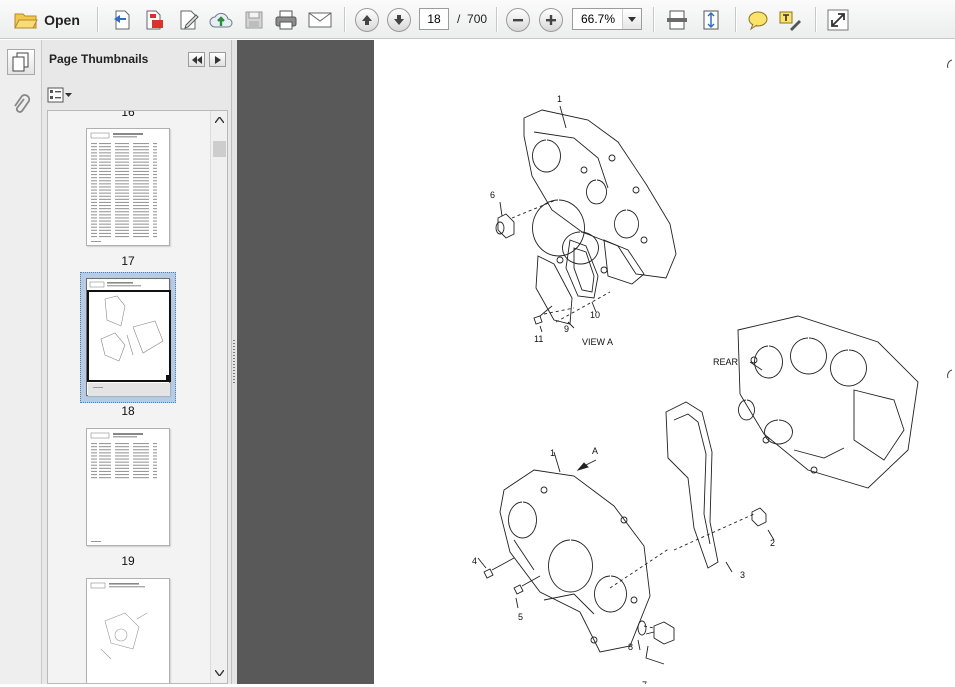 Image resolution: width=955 pixels, height=687 pixels. Describe the element at coordinates (128, 561) in the screenshot. I see `thumbnail-label: 19` at that location.